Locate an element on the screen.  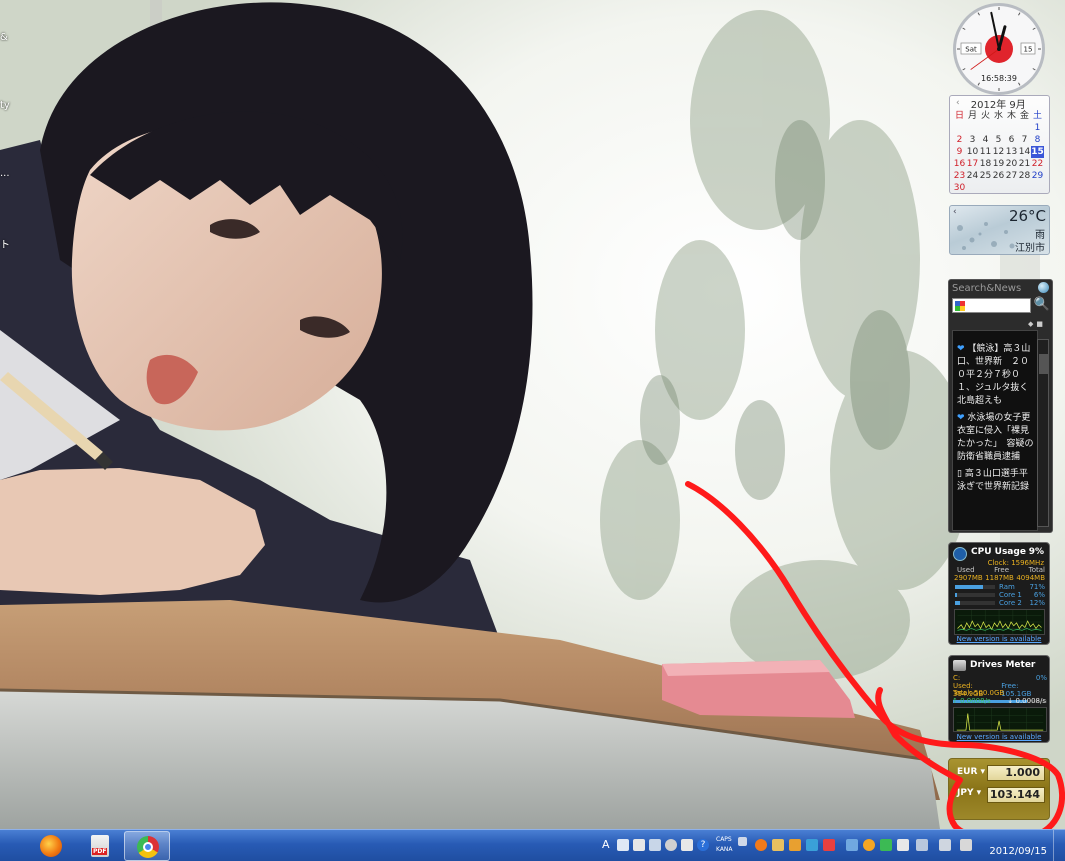
calendar-day: 6 is located at coordinates (1011, 140).